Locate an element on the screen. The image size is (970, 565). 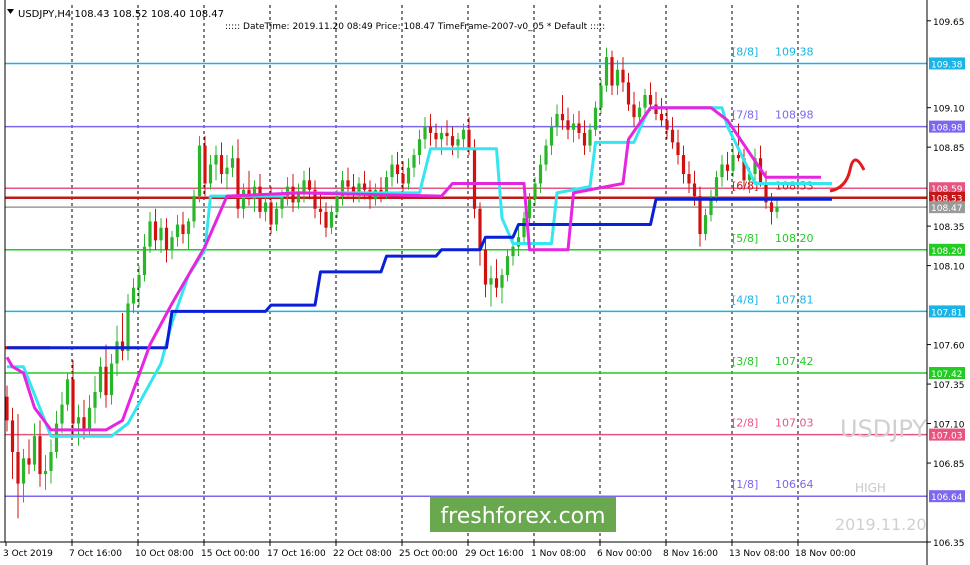
y-tick-label: 107.10 is located at coordinates (949, 426).